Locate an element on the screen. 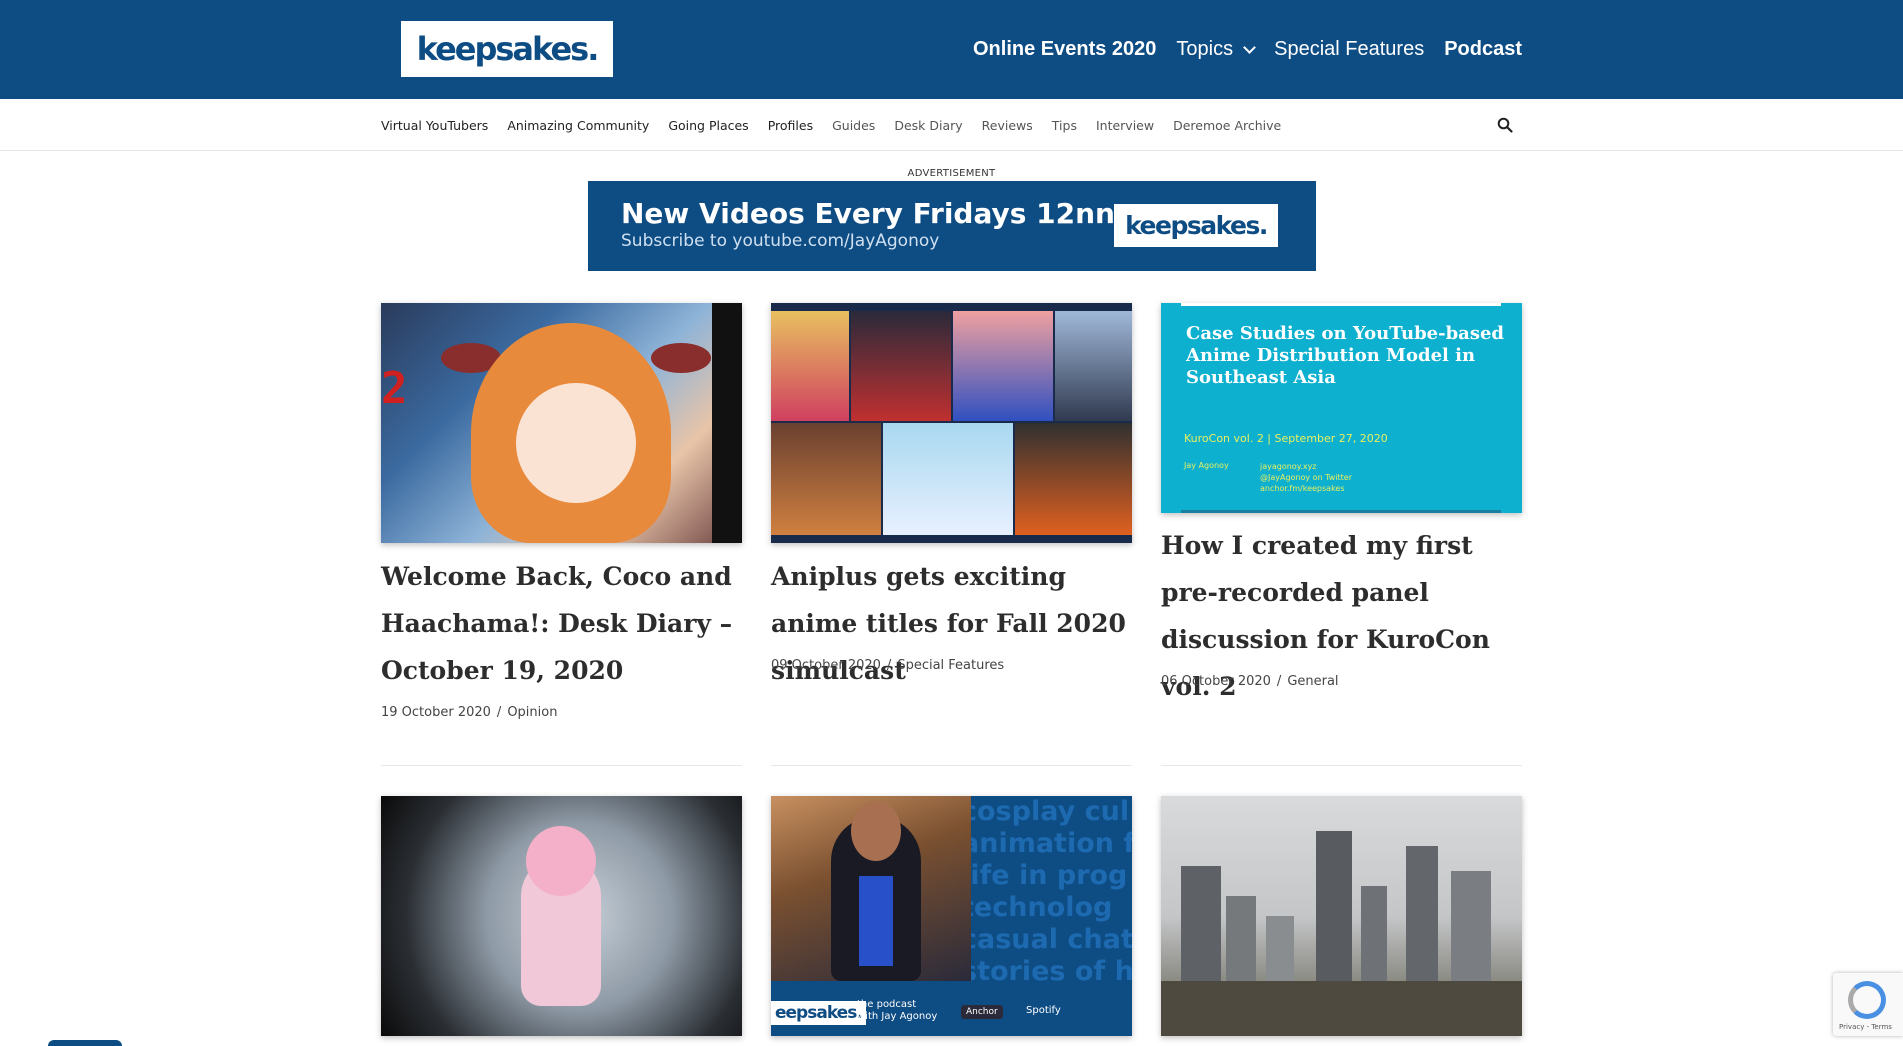 The width and height of the screenshot is (1903, 1046). site-logo-text: keepsakes. is located at coordinates (508, 49).